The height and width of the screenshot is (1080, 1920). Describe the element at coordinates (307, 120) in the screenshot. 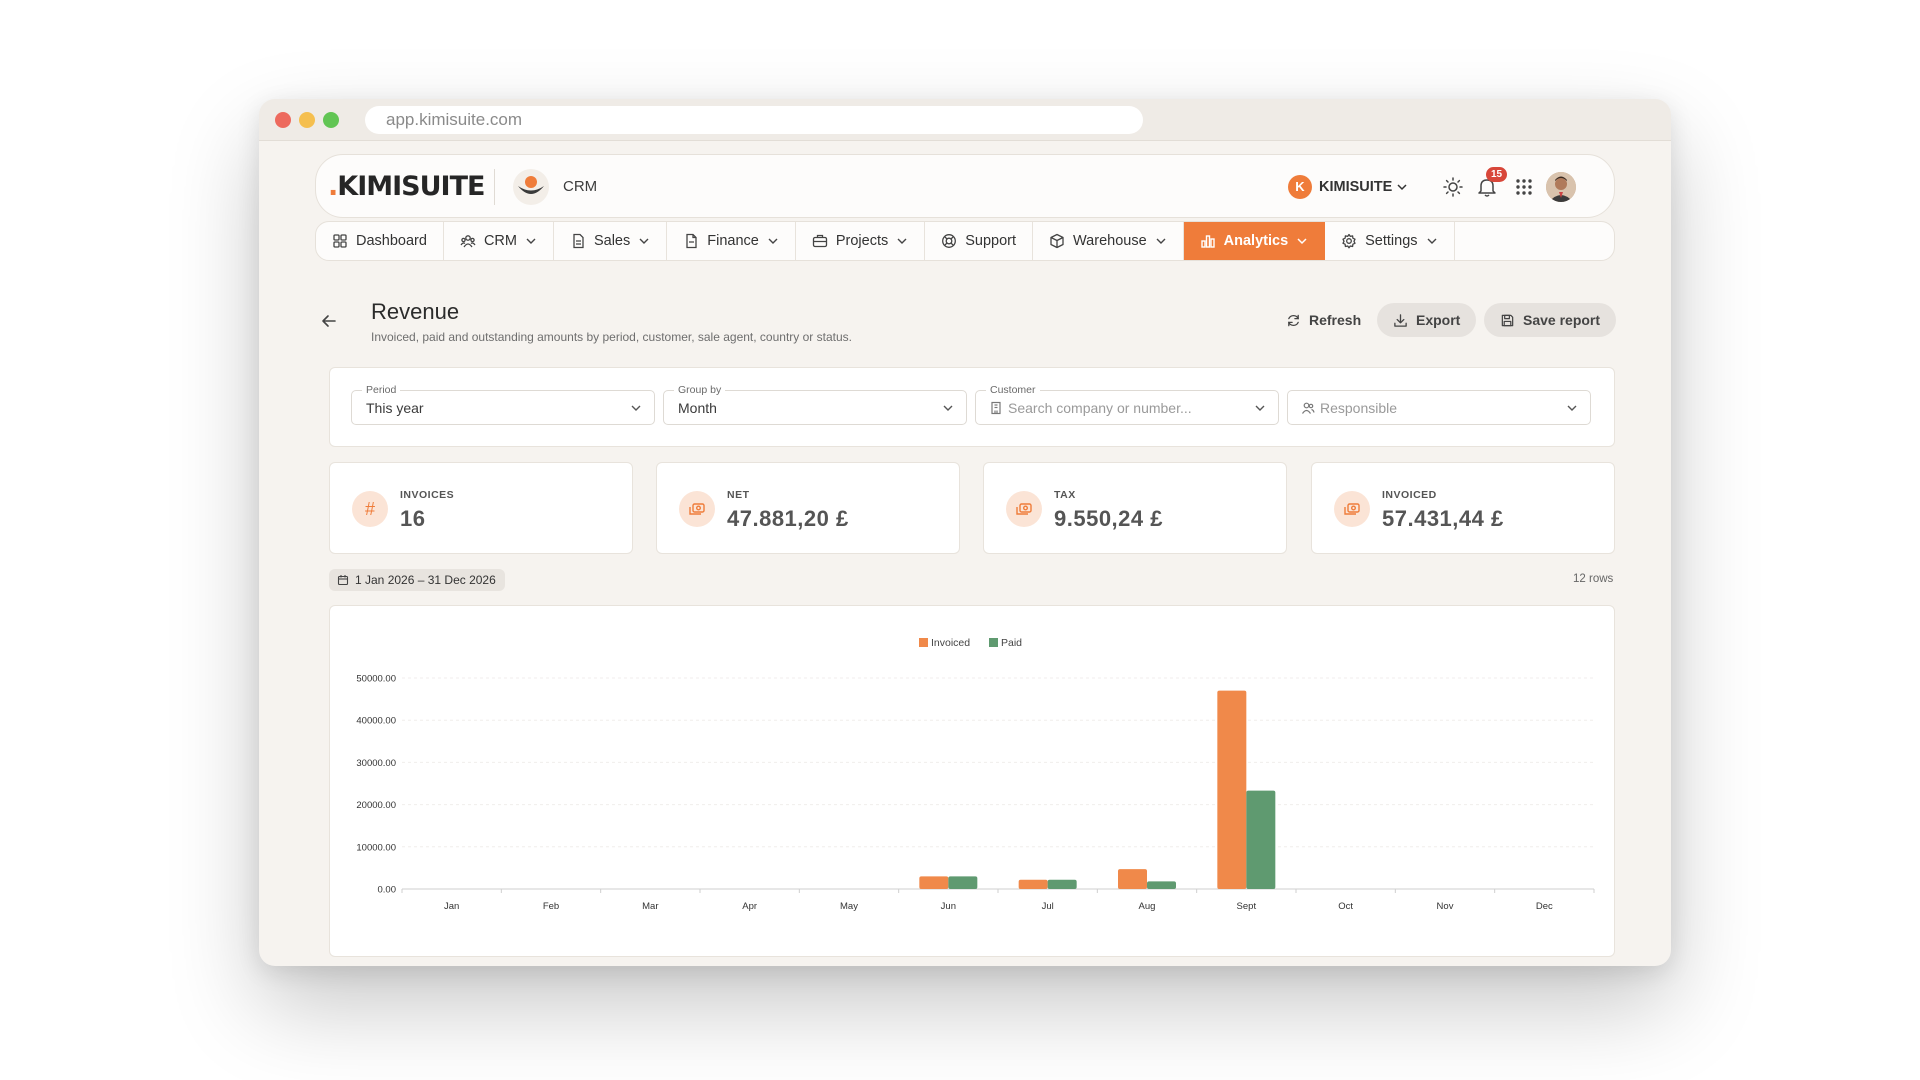

I see `minimize-window-button` at that location.